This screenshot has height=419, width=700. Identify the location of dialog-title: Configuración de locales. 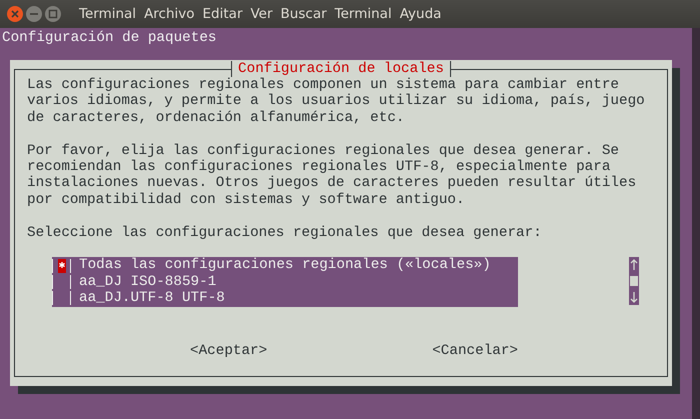
(341, 69).